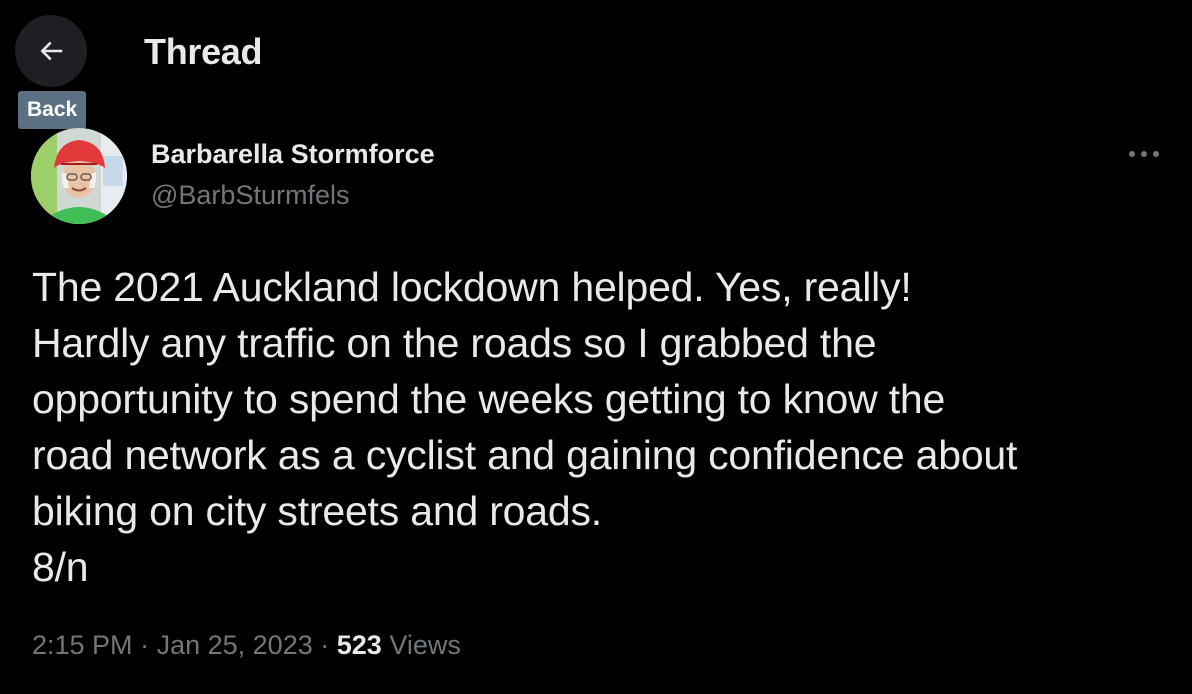 The width and height of the screenshot is (1192, 694). I want to click on avatar-image, so click(79, 176).